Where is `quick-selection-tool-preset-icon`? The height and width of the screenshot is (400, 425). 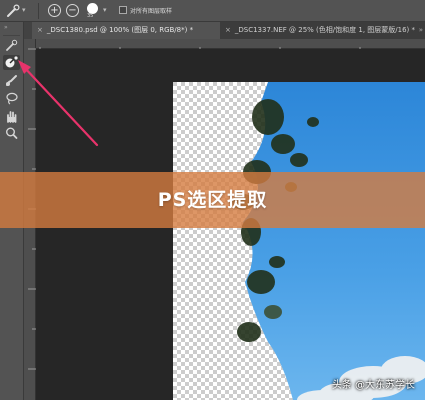
quick-selection-tool-preset-icon is located at coordinates (13, 11).